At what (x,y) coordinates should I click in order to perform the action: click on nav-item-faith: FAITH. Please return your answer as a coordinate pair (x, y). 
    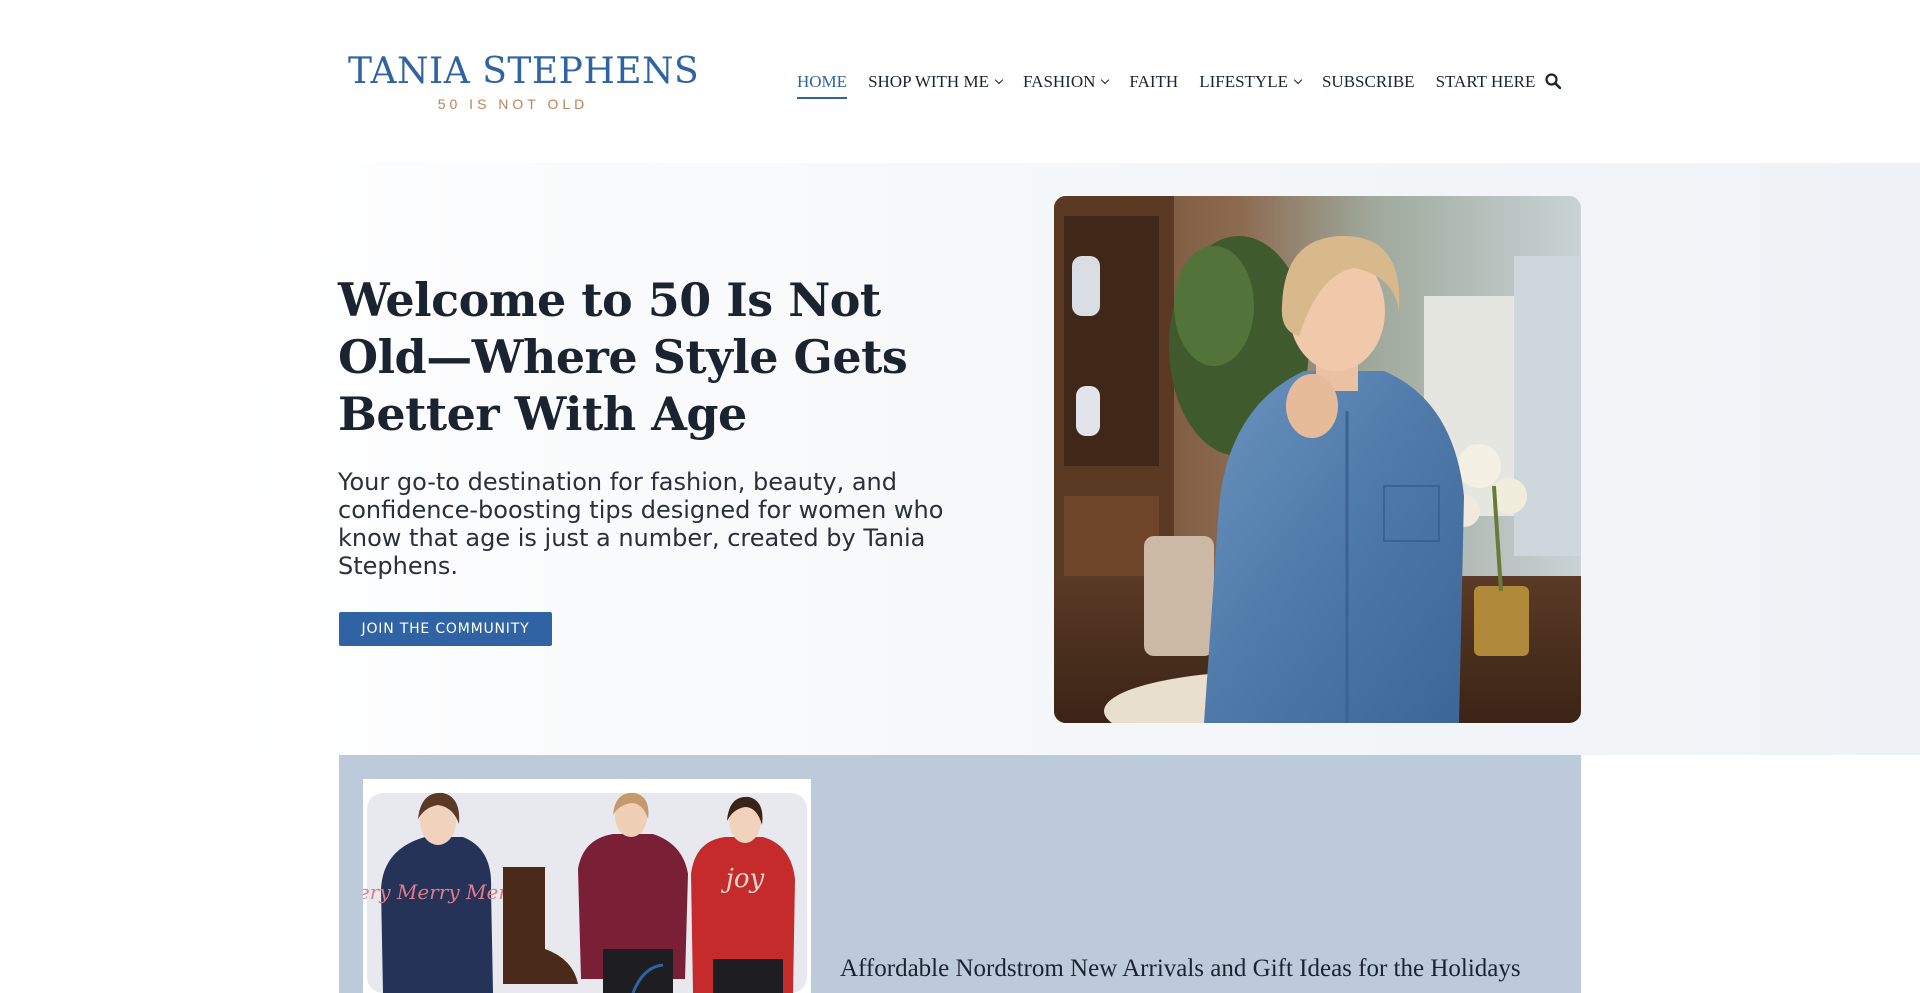
    Looking at the image, I should click on (1153, 82).